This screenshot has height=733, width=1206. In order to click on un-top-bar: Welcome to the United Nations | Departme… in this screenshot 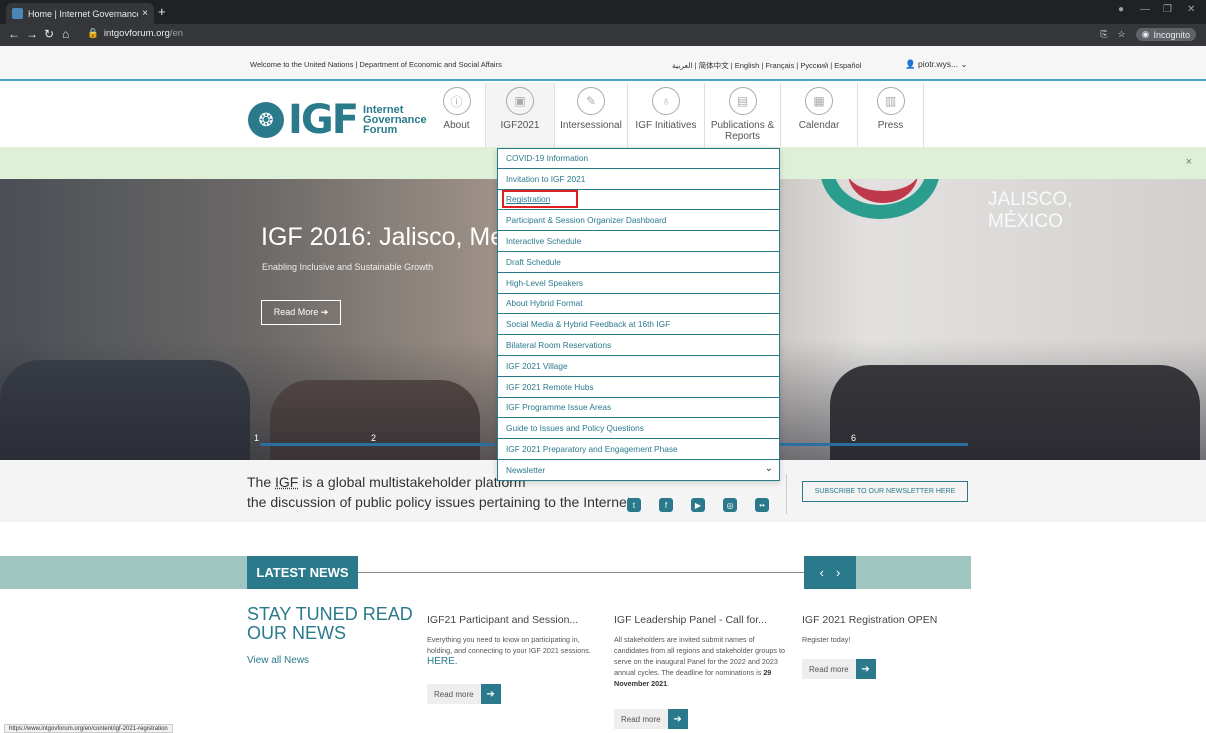, I will do `click(603, 63)`.